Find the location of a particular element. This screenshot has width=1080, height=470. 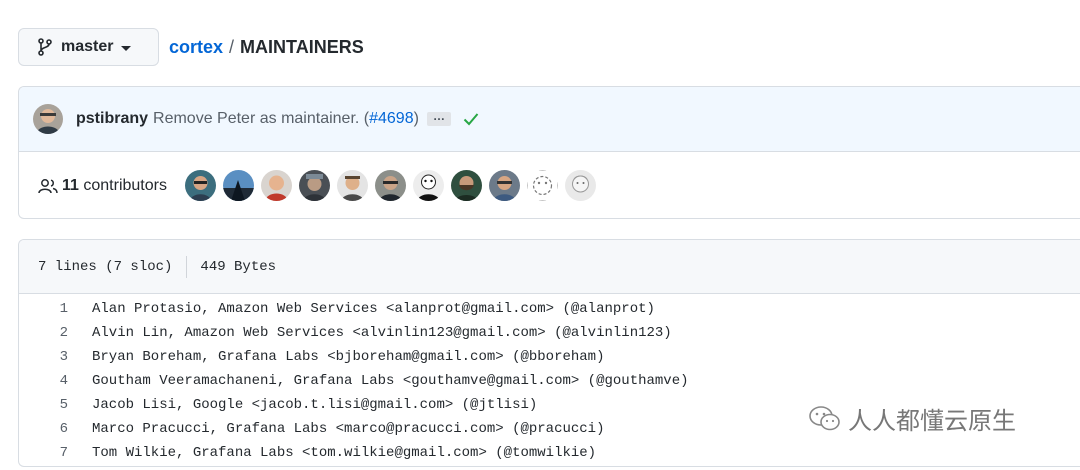

line-number: 2 is located at coordinates (43, 333).